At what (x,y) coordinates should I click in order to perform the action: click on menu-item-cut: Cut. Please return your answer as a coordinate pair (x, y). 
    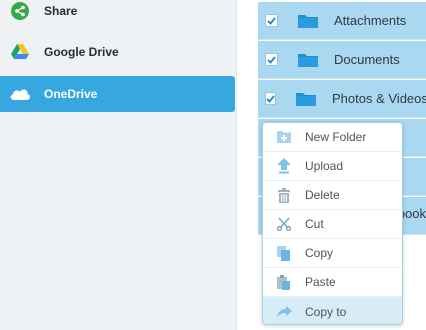
    Looking at the image, I should click on (332, 224).